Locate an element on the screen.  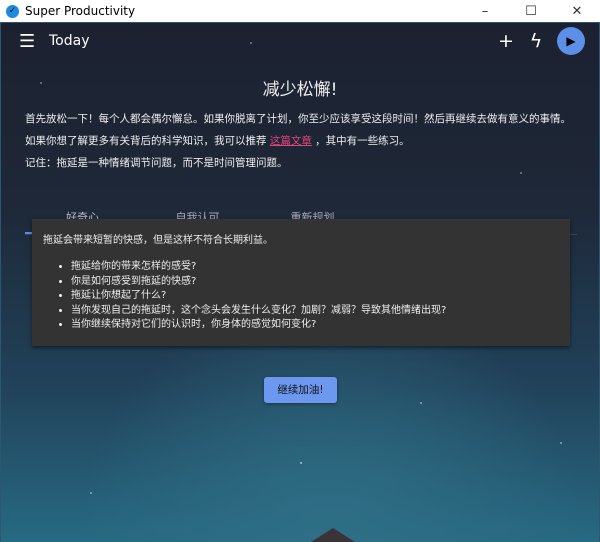
window-title: Super Productivity is located at coordinates (80, 11).